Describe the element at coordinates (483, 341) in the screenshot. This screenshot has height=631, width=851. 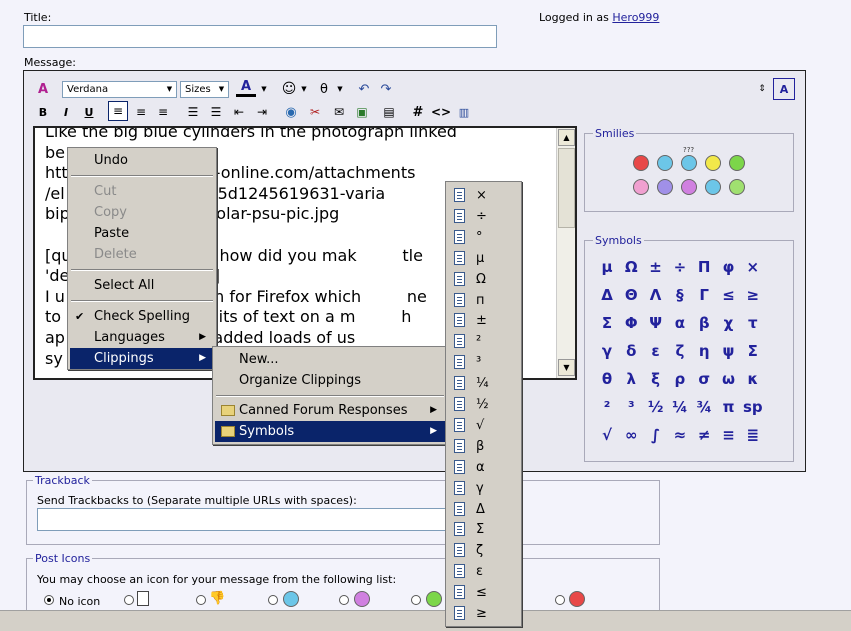
I see `symbol-clipping-item: ²` at that location.